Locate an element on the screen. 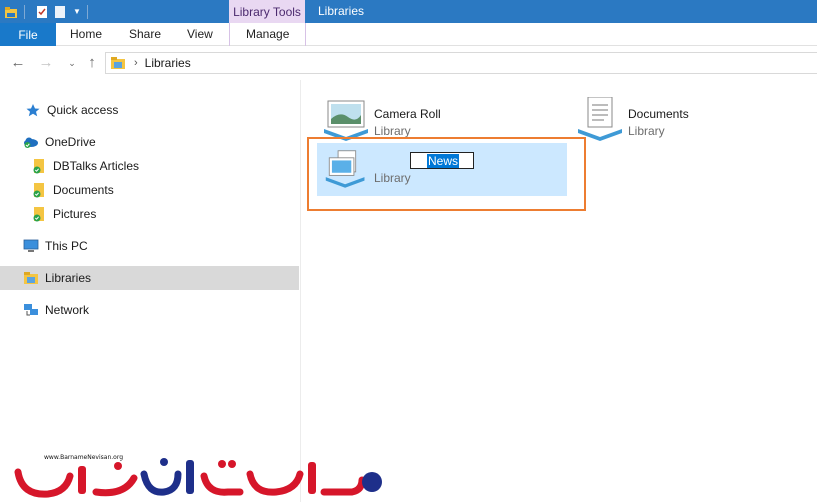 Image resolution: width=817 pixels, height=502 pixels. up-arrow-icon: ↑ is located at coordinates (92, 63).